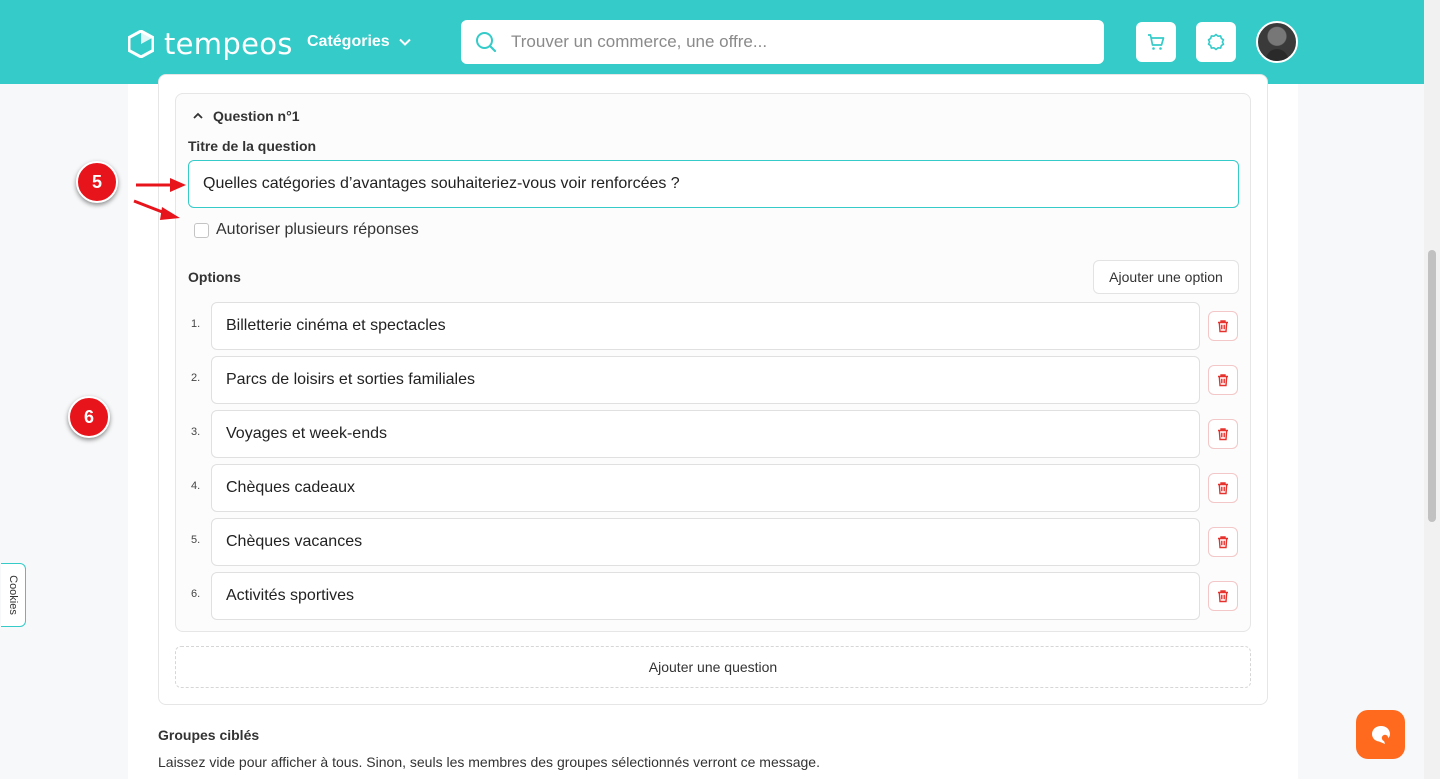 This screenshot has width=1440, height=779. I want to click on cart-button, so click(1156, 42).